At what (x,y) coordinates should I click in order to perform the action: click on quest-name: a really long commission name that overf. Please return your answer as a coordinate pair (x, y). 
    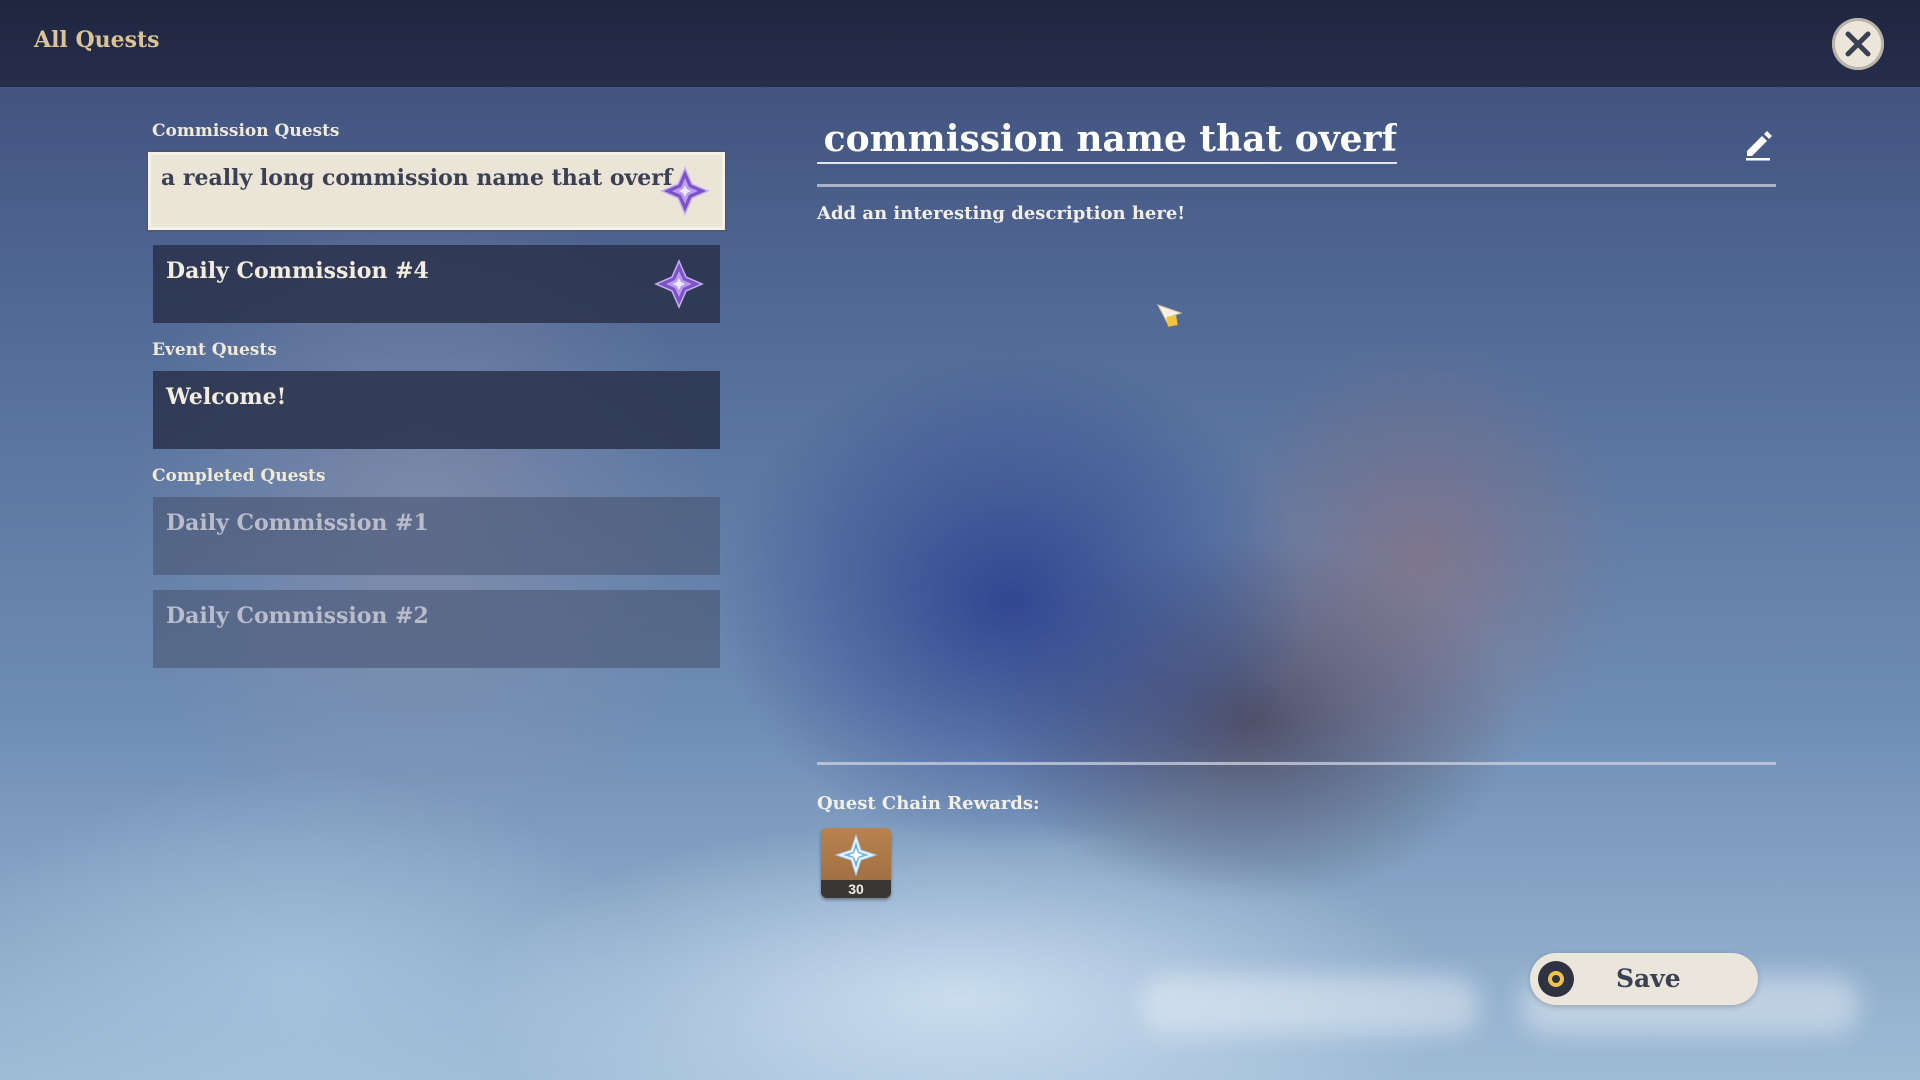
    Looking at the image, I should click on (417, 178).